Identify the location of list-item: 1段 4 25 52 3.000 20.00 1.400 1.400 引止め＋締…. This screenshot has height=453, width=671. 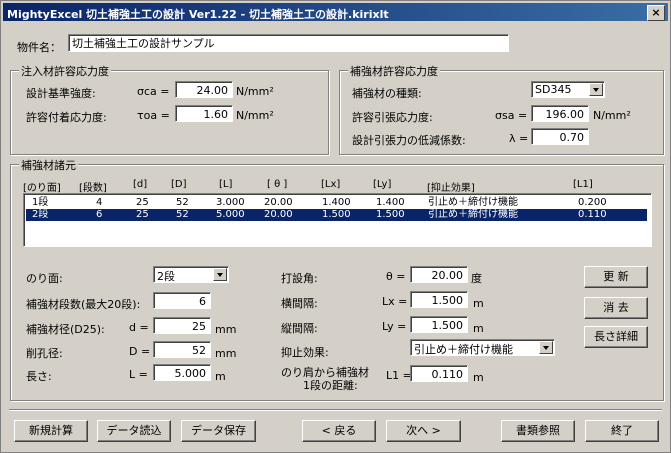
(336, 203).